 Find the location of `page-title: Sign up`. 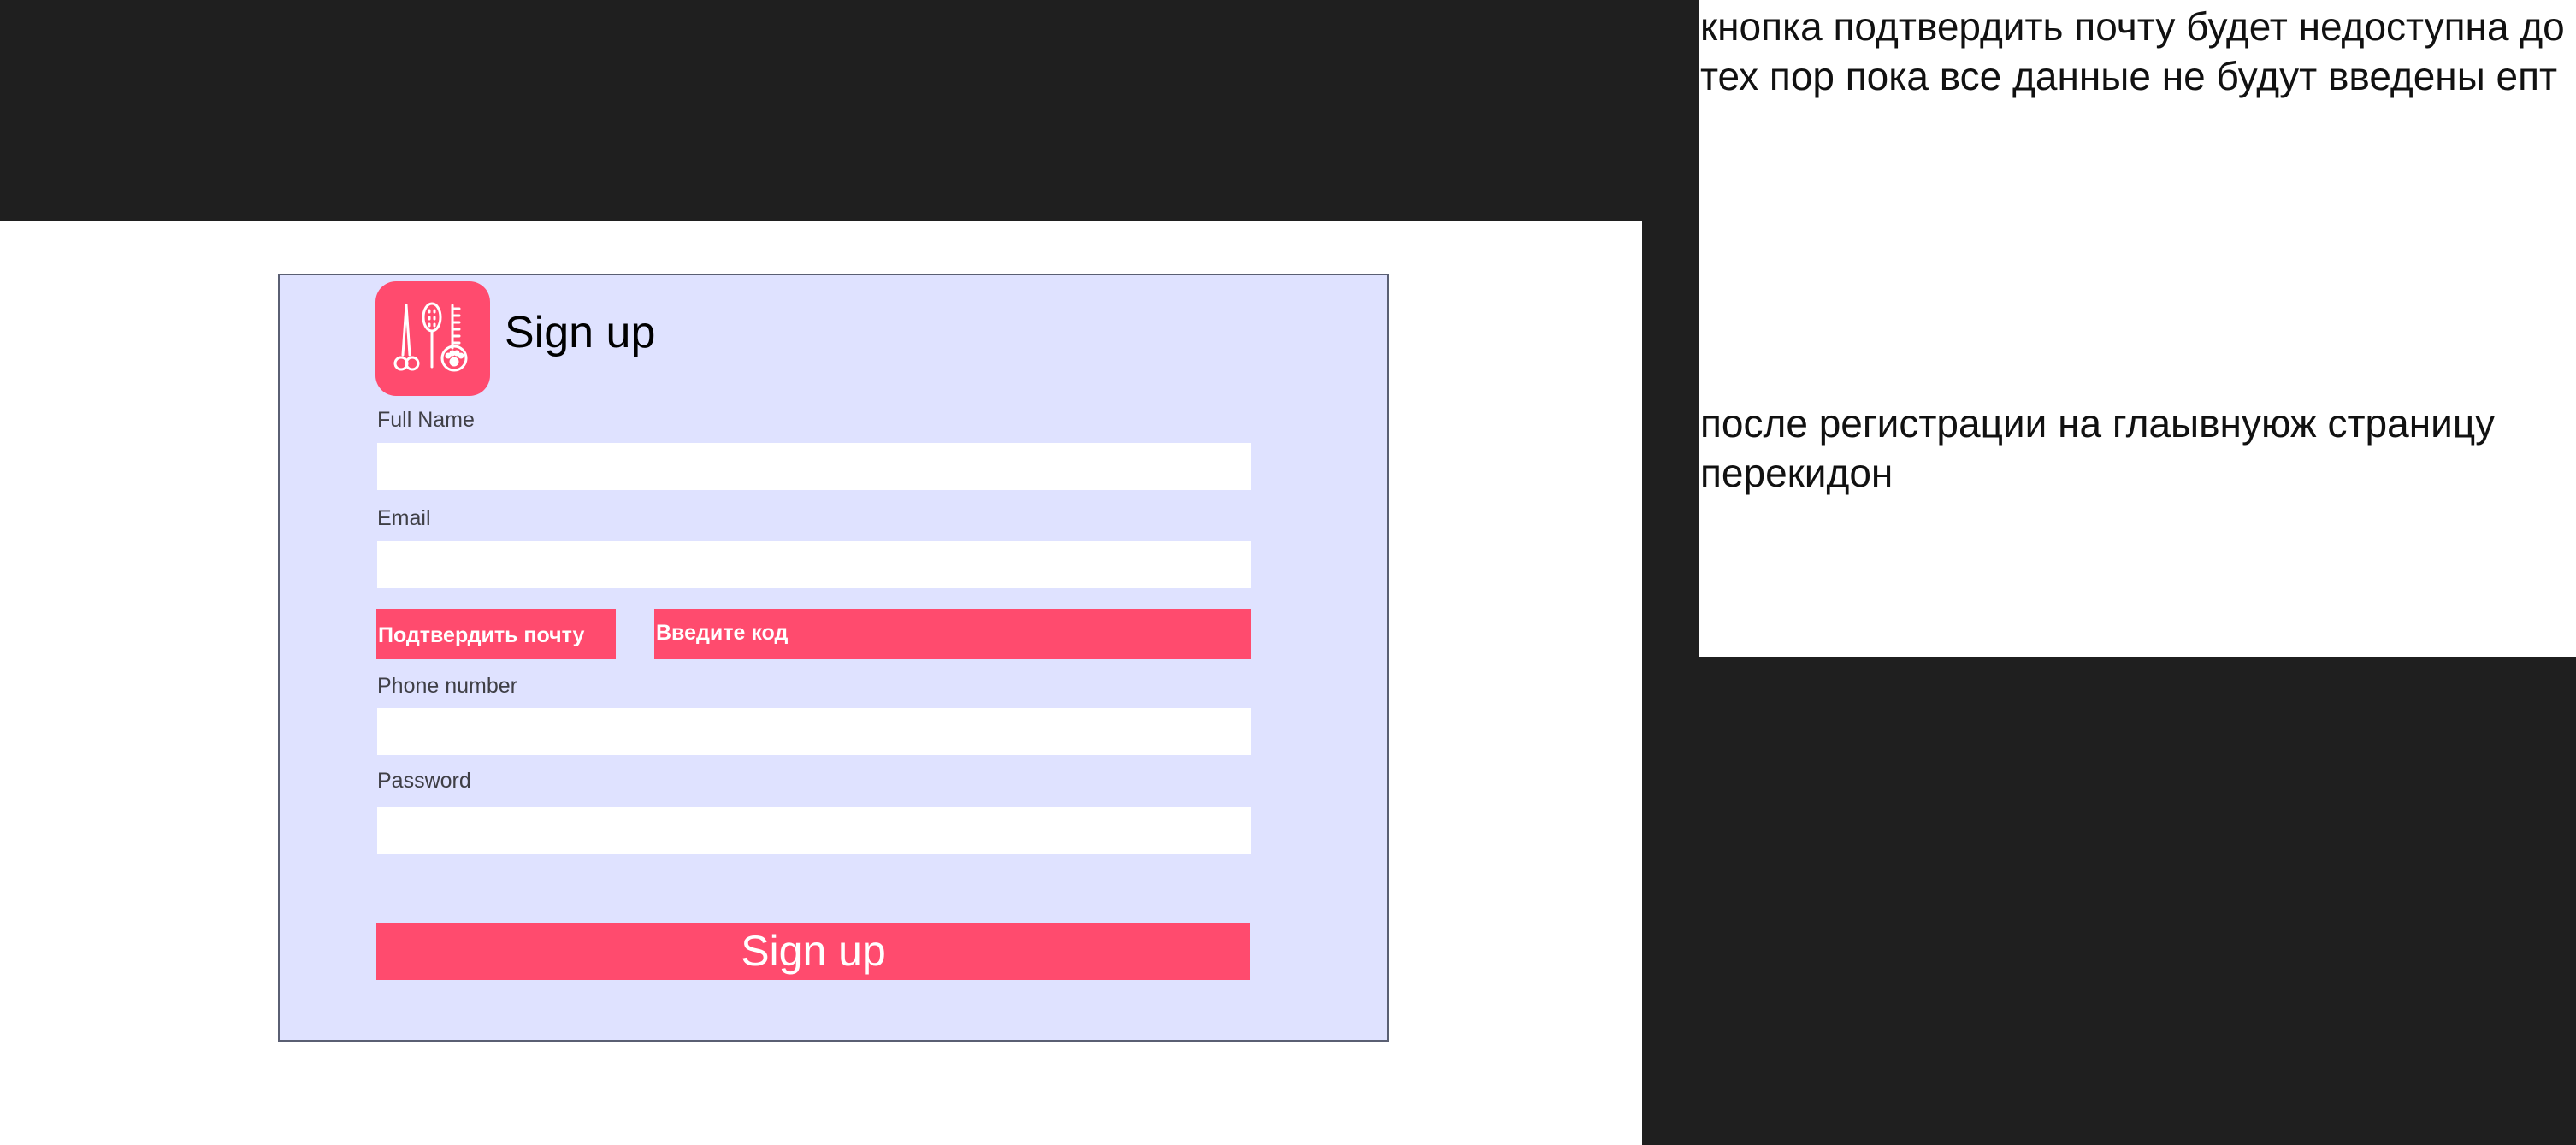

page-title: Sign up is located at coordinates (580, 332).